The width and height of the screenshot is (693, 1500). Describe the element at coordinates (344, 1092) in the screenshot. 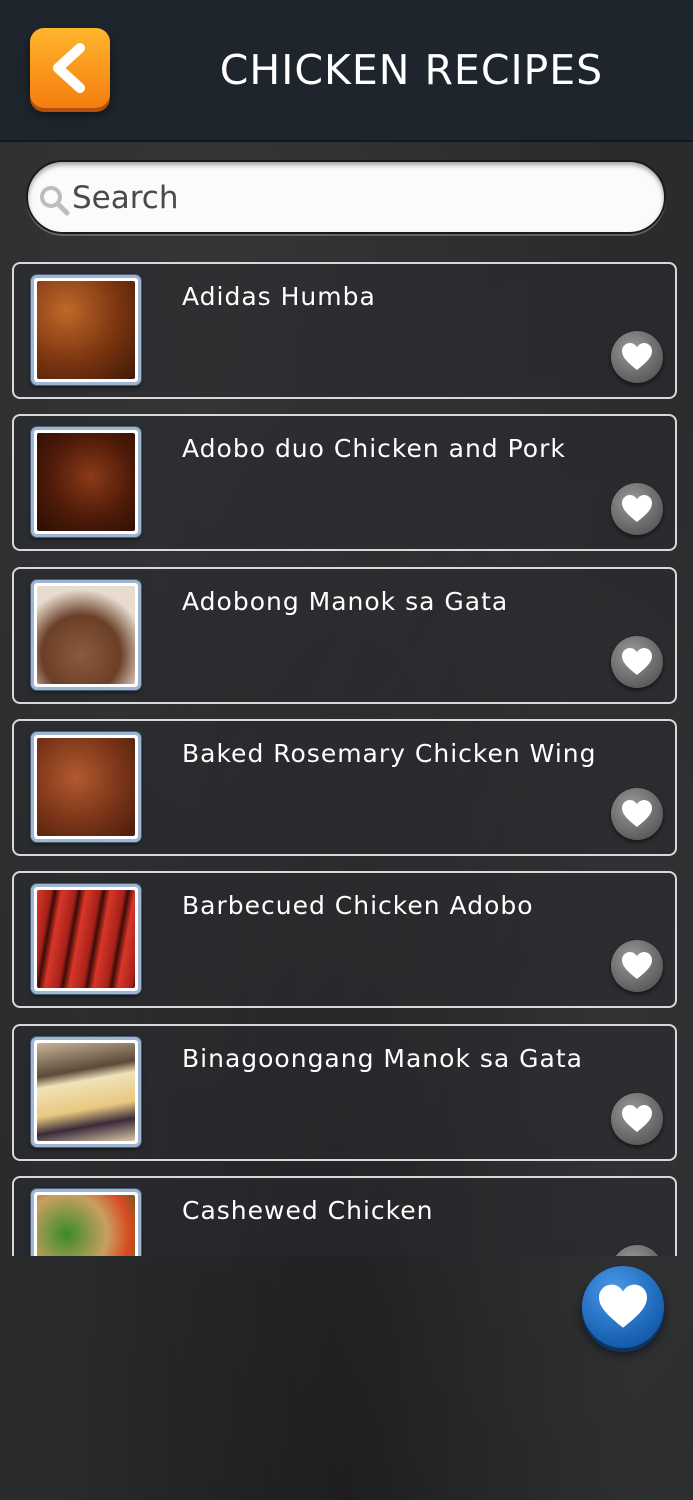

I see `recipe-item: Binagoongang Manok sa Gata` at that location.